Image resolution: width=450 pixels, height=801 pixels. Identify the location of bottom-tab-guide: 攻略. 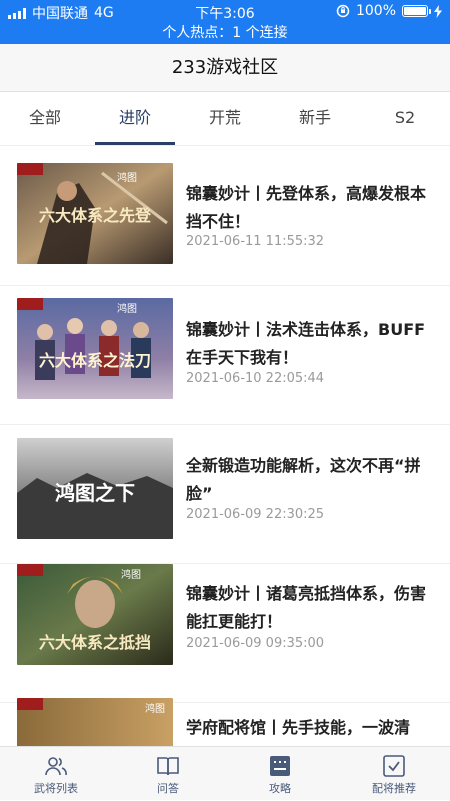
(280, 774).